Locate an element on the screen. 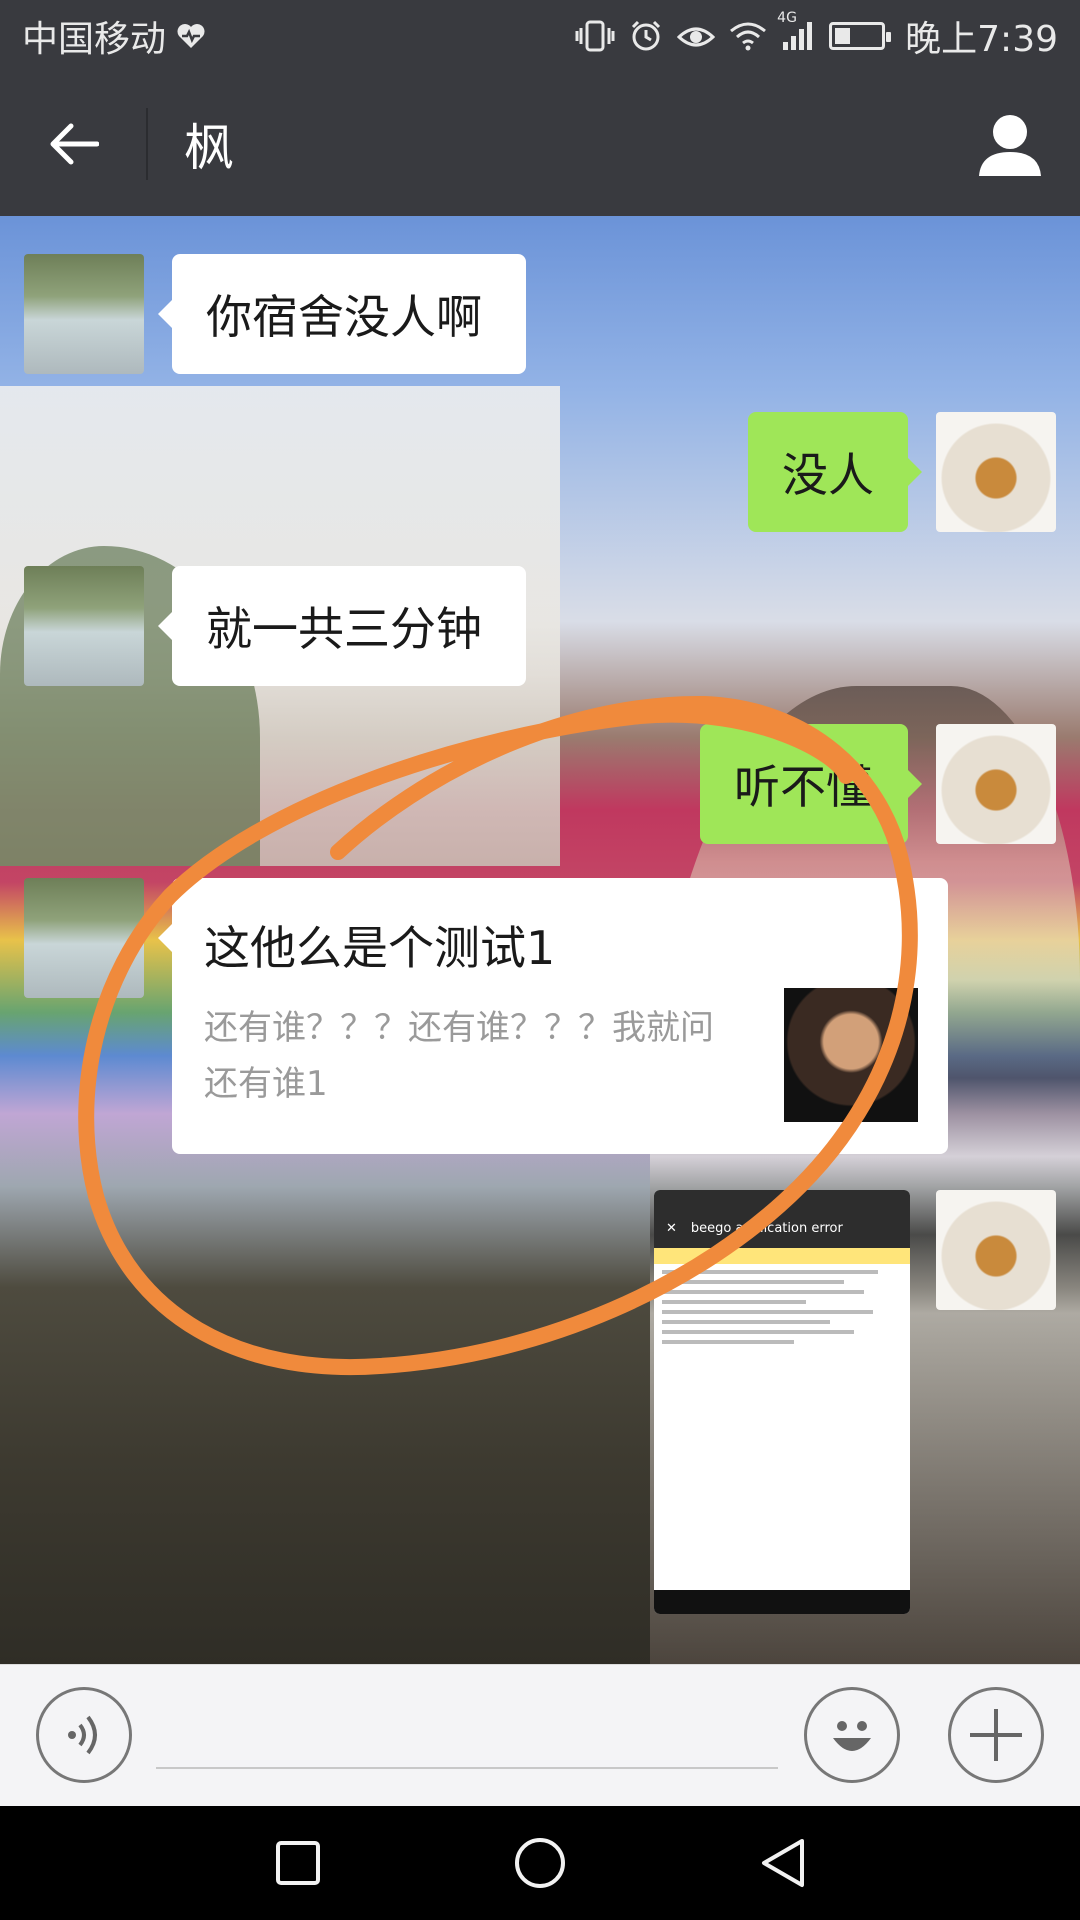 Image resolution: width=1080 pixels, height=1920 pixels. message-text: 就一共三分钟 is located at coordinates (344, 629).